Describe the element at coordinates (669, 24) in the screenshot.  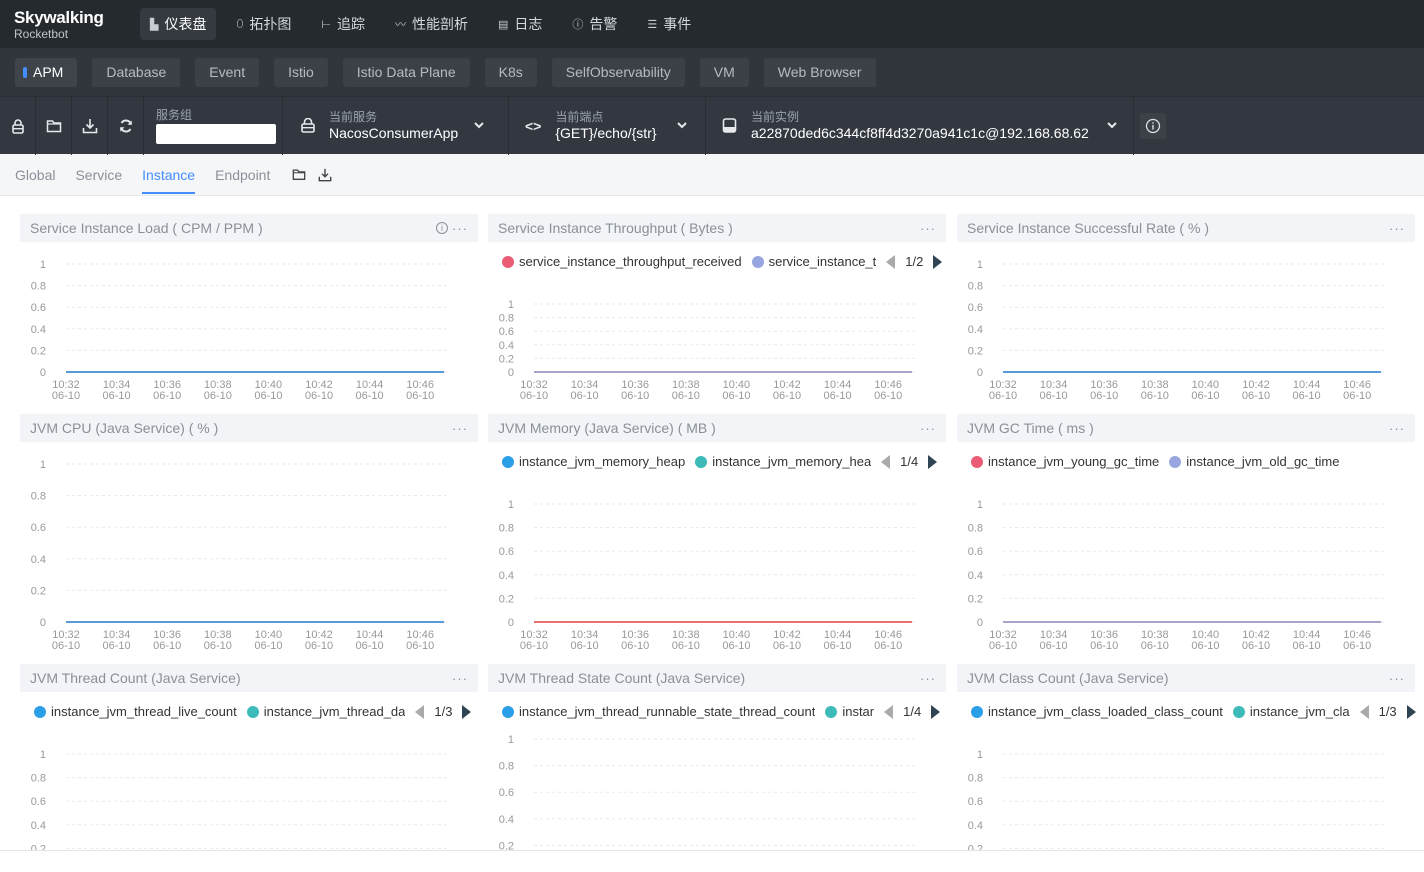
I see `nav-item-6: ☰ 事件` at that location.